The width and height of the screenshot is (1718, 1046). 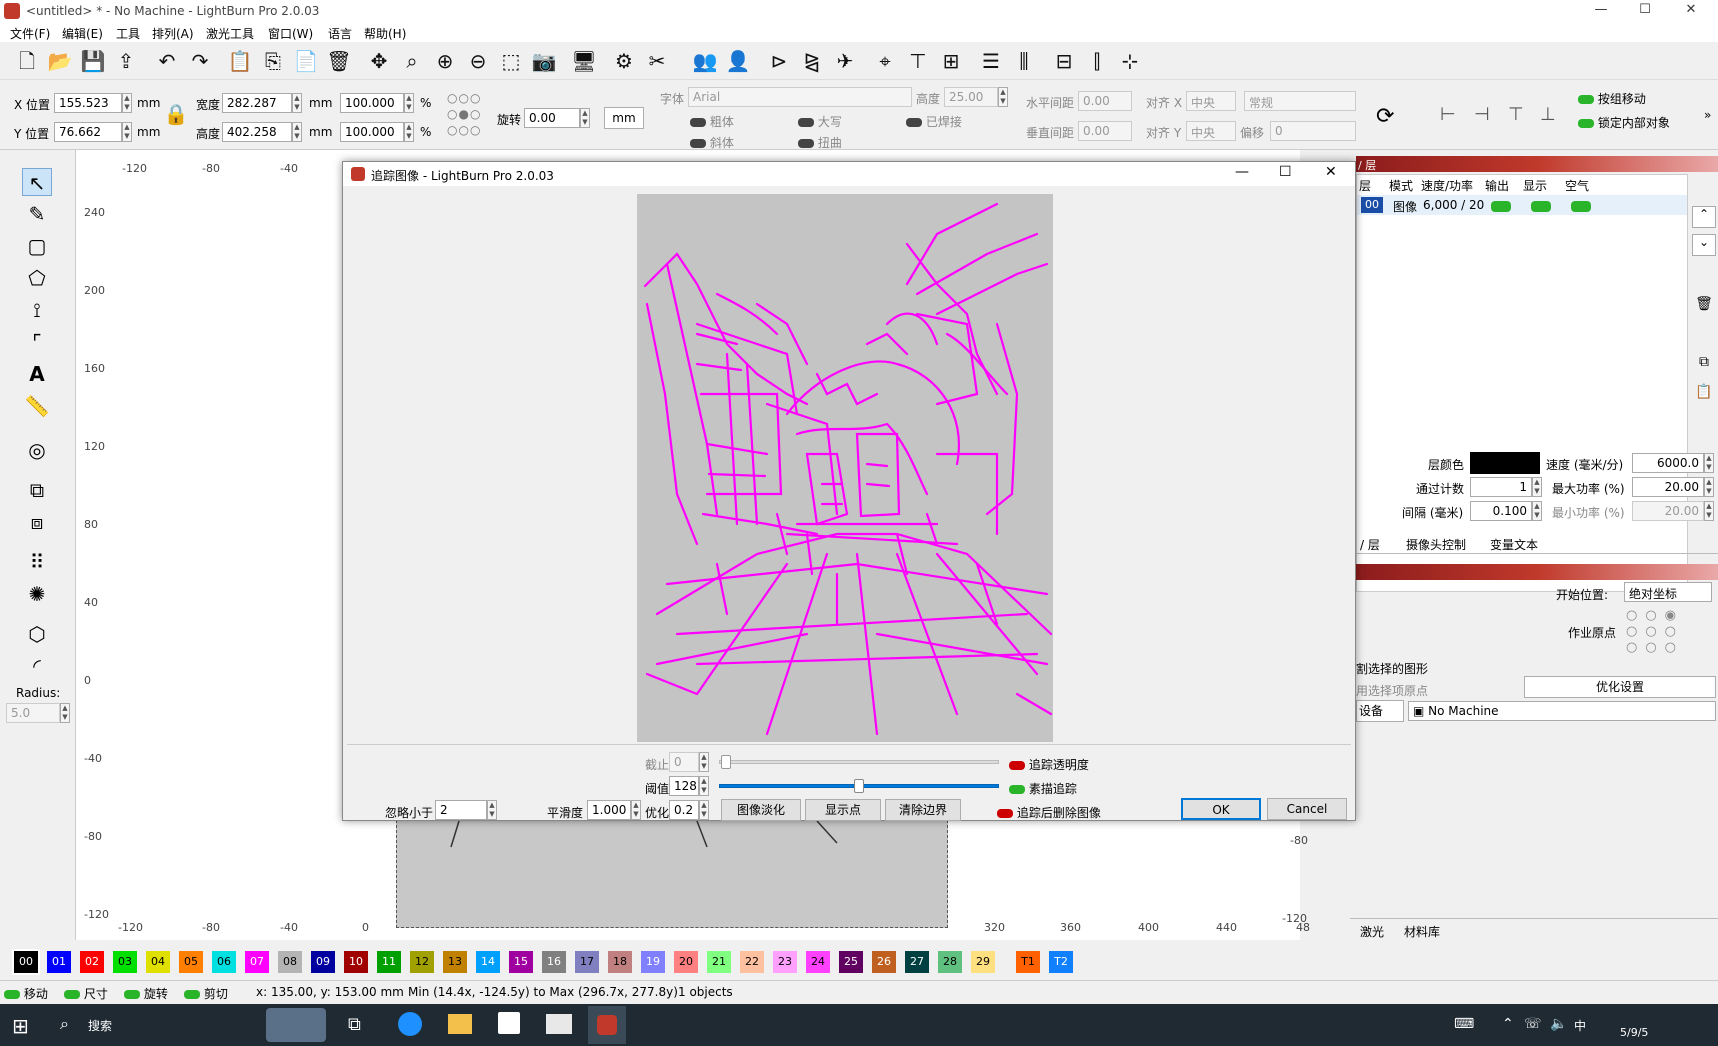 I want to click on palette-swatch-11: 11, so click(x=389, y=962).